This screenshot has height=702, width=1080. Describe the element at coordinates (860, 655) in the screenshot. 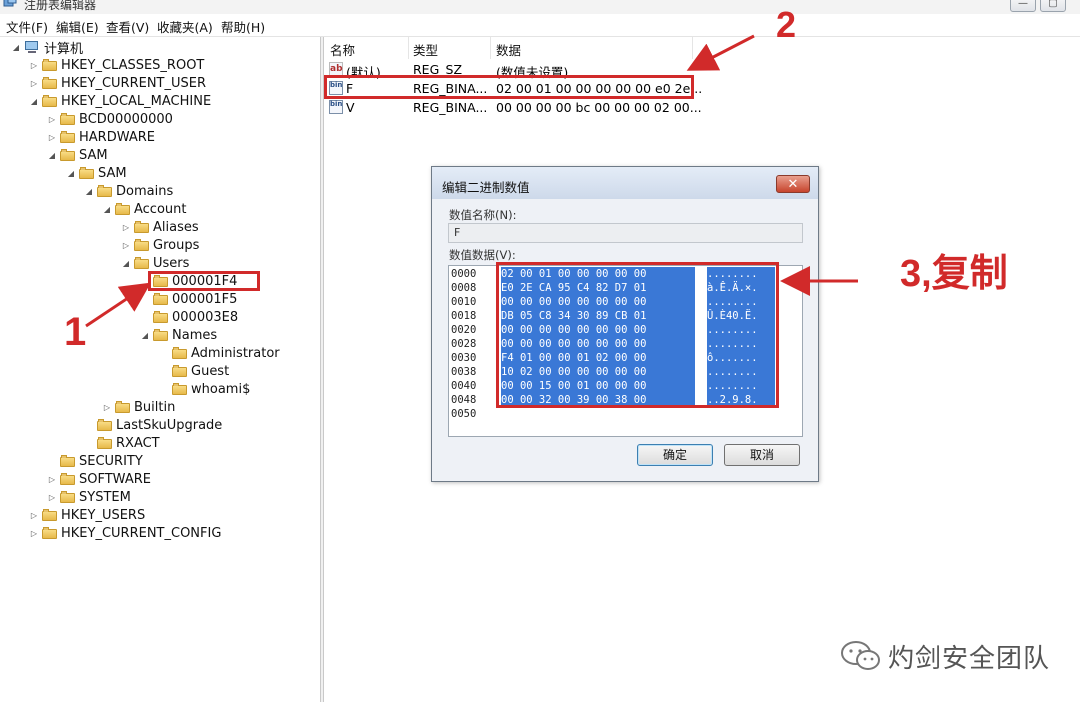

I see `wechat-icon` at that location.